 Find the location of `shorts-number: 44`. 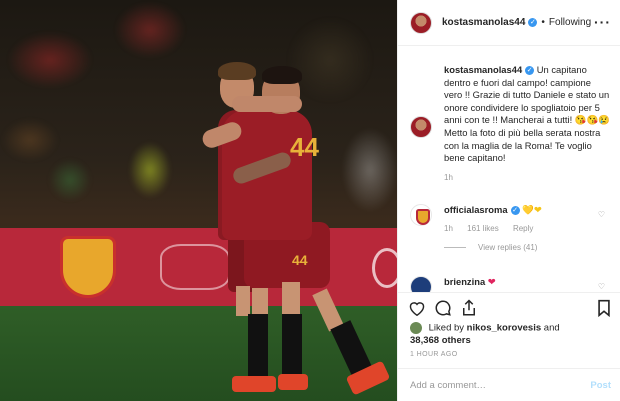

shorts-number: 44 is located at coordinates (300, 260).